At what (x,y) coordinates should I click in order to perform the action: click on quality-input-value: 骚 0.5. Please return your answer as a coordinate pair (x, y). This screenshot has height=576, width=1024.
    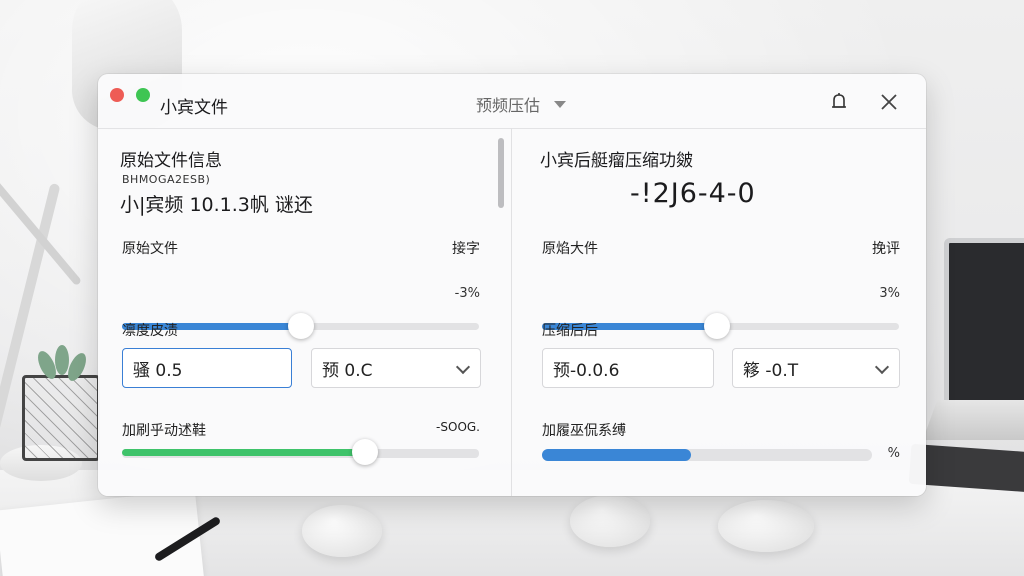
    Looking at the image, I should click on (158, 370).